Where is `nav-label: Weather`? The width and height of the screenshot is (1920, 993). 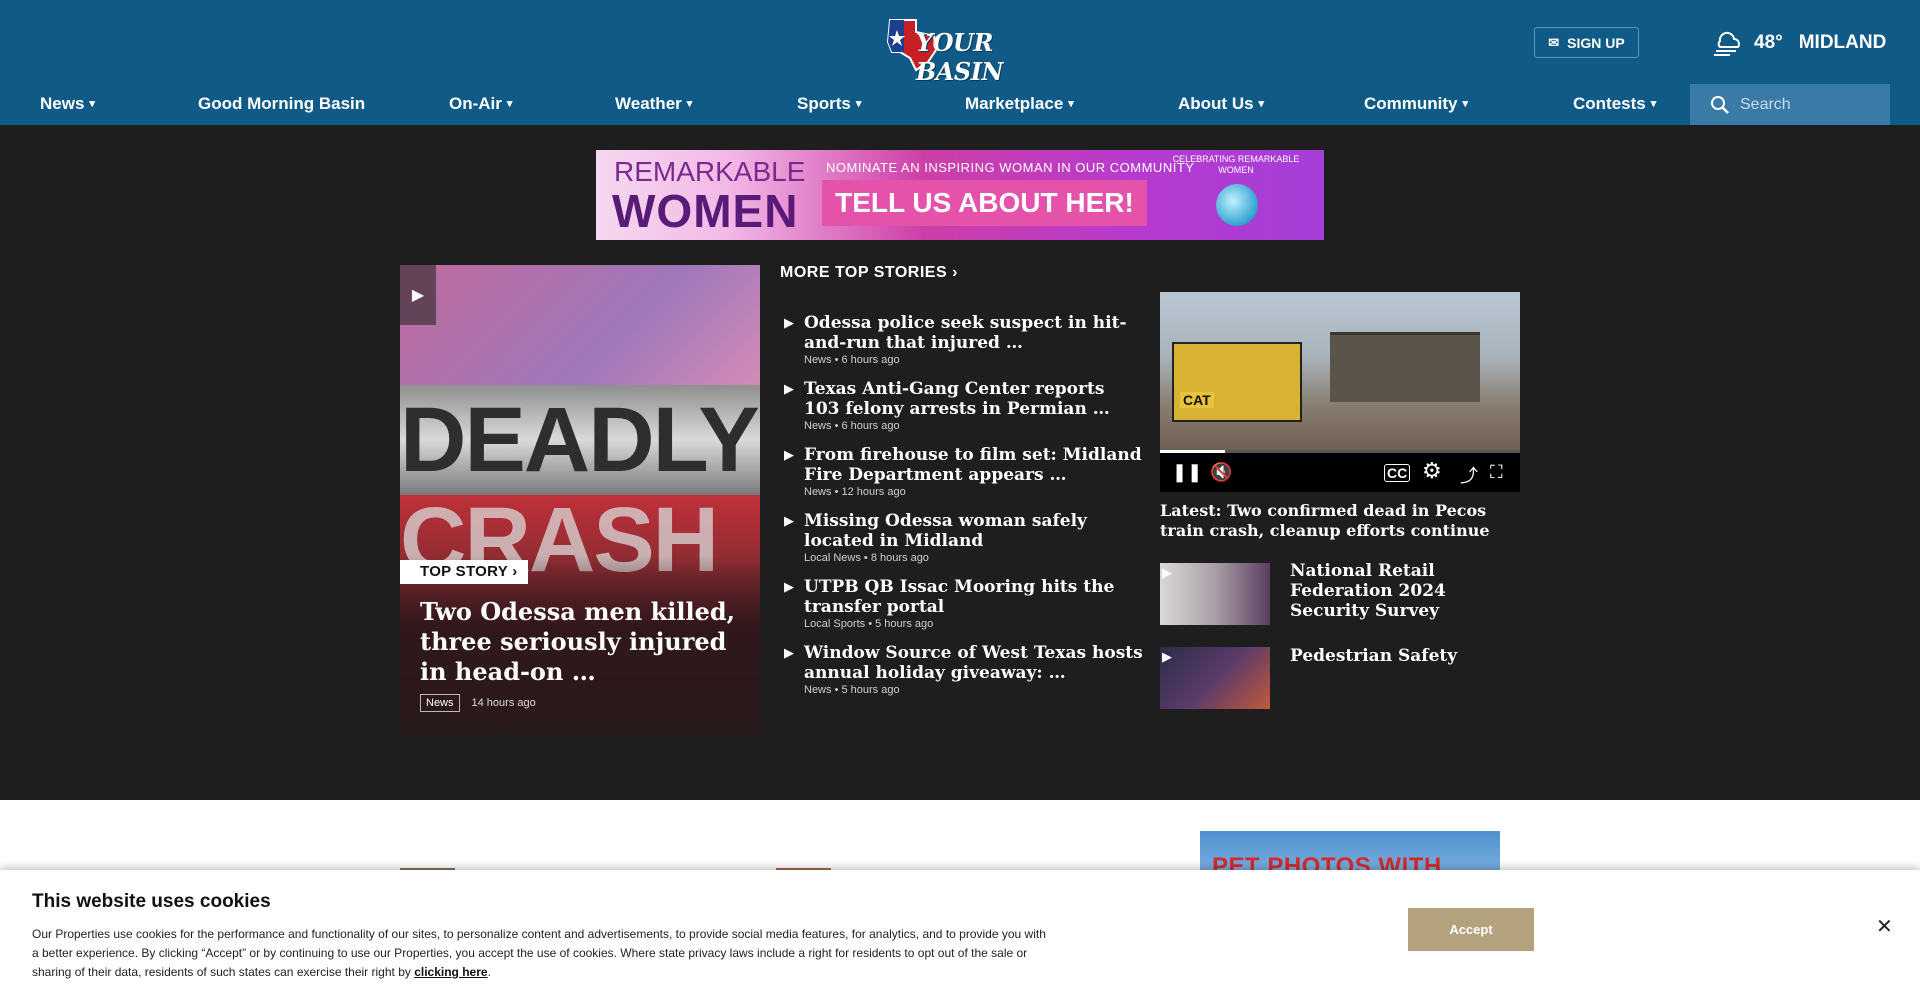 nav-label: Weather is located at coordinates (648, 103).